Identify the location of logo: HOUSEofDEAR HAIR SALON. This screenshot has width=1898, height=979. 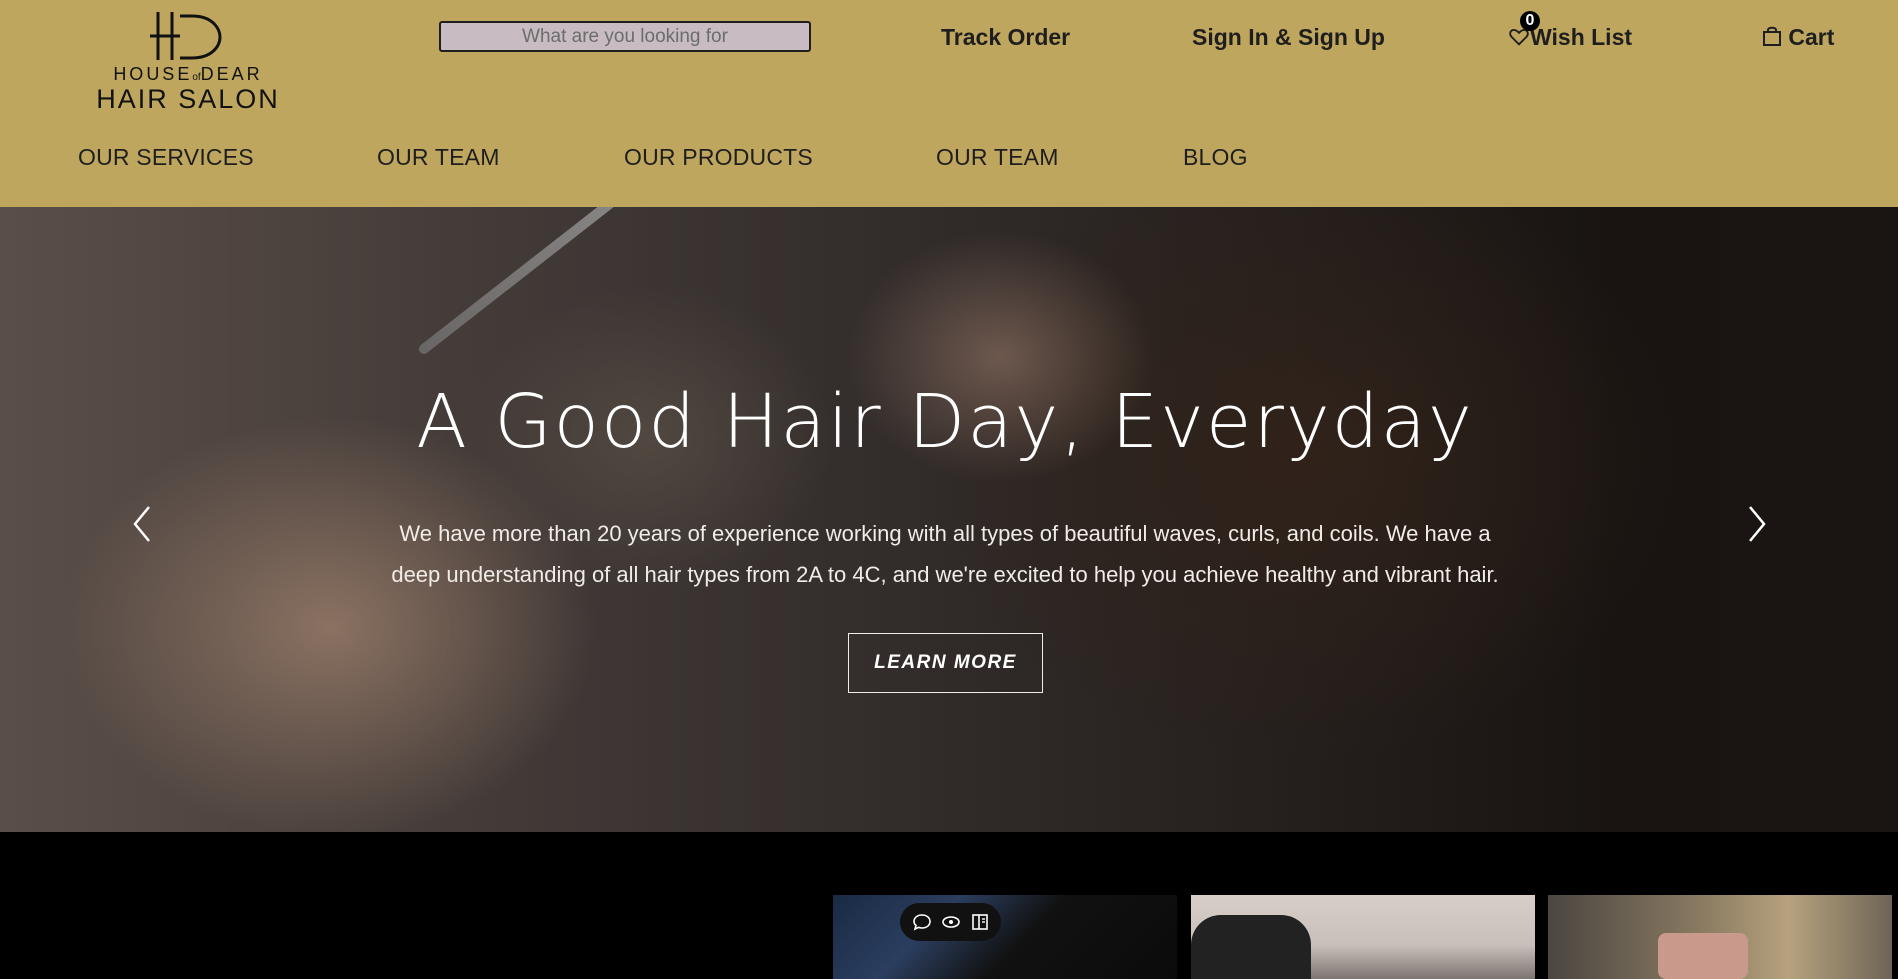
(188, 65).